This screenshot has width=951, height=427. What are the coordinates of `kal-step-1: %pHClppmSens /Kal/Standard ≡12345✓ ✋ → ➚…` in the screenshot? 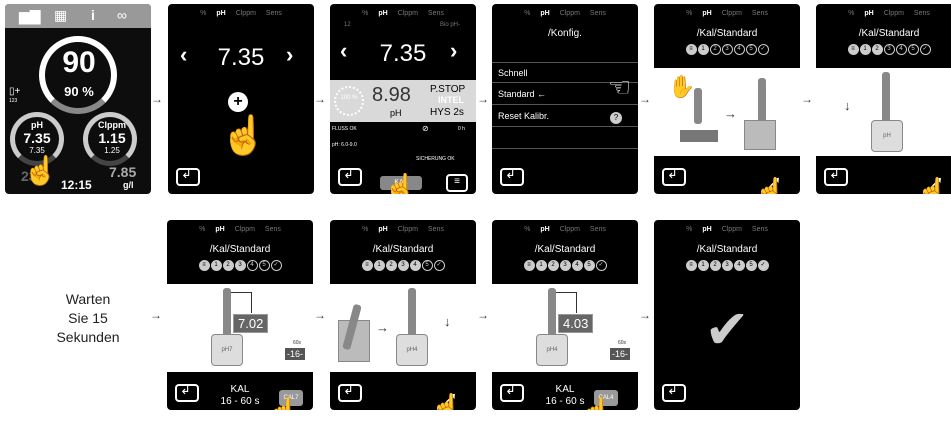 It's located at (727, 99).